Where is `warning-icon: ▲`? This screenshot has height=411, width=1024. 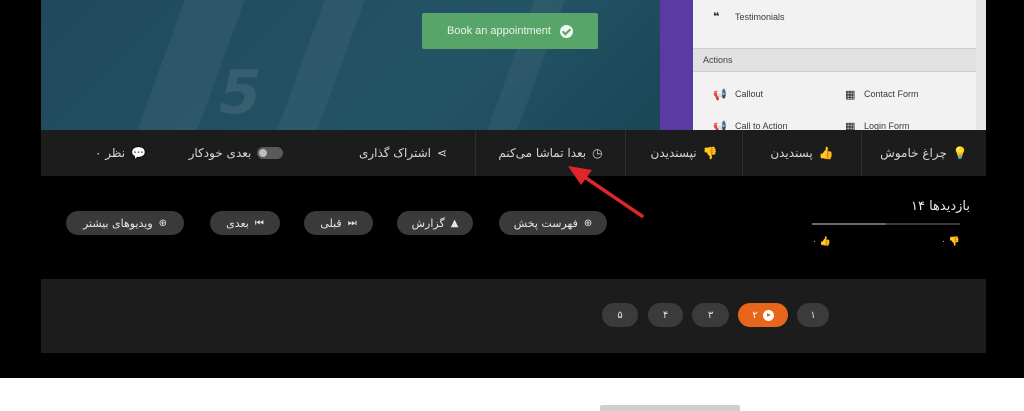 warning-icon: ▲ is located at coordinates (454, 223).